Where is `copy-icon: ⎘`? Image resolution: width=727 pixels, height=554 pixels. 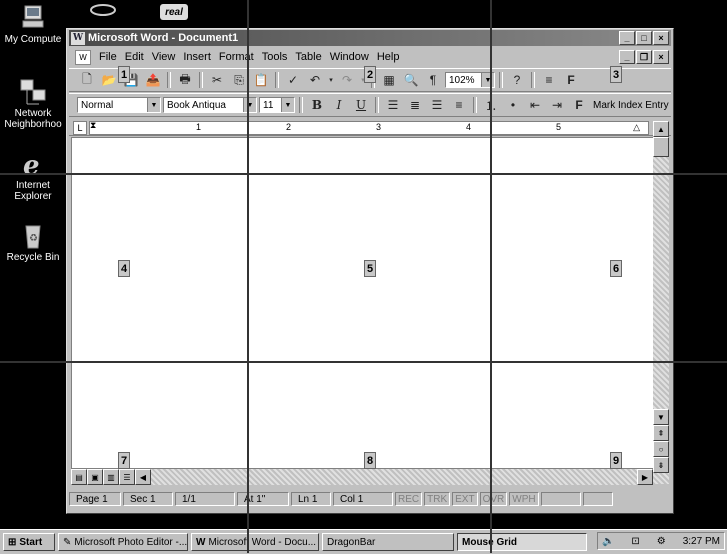 copy-icon: ⎘ is located at coordinates (239, 80).